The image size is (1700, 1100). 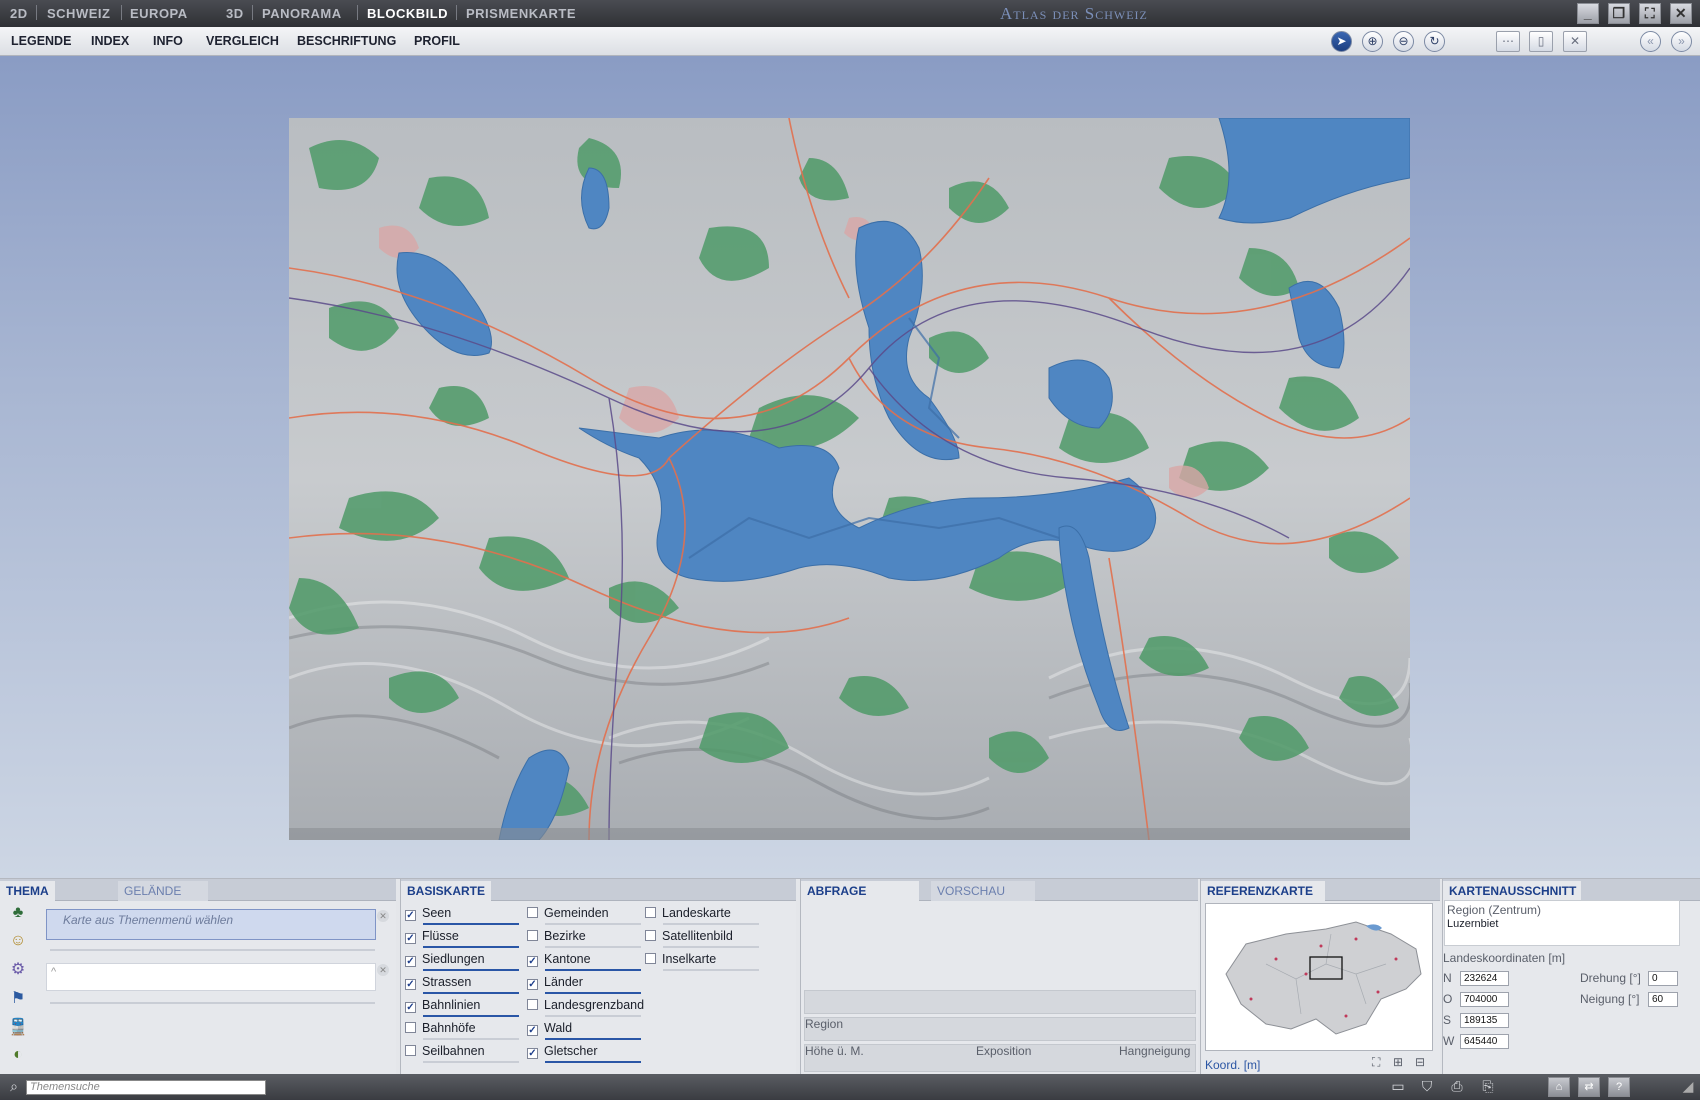 What do you see at coordinates (585, 1005) in the screenshot?
I see `layer-checkbox-row: Landesgrenzband` at bounding box center [585, 1005].